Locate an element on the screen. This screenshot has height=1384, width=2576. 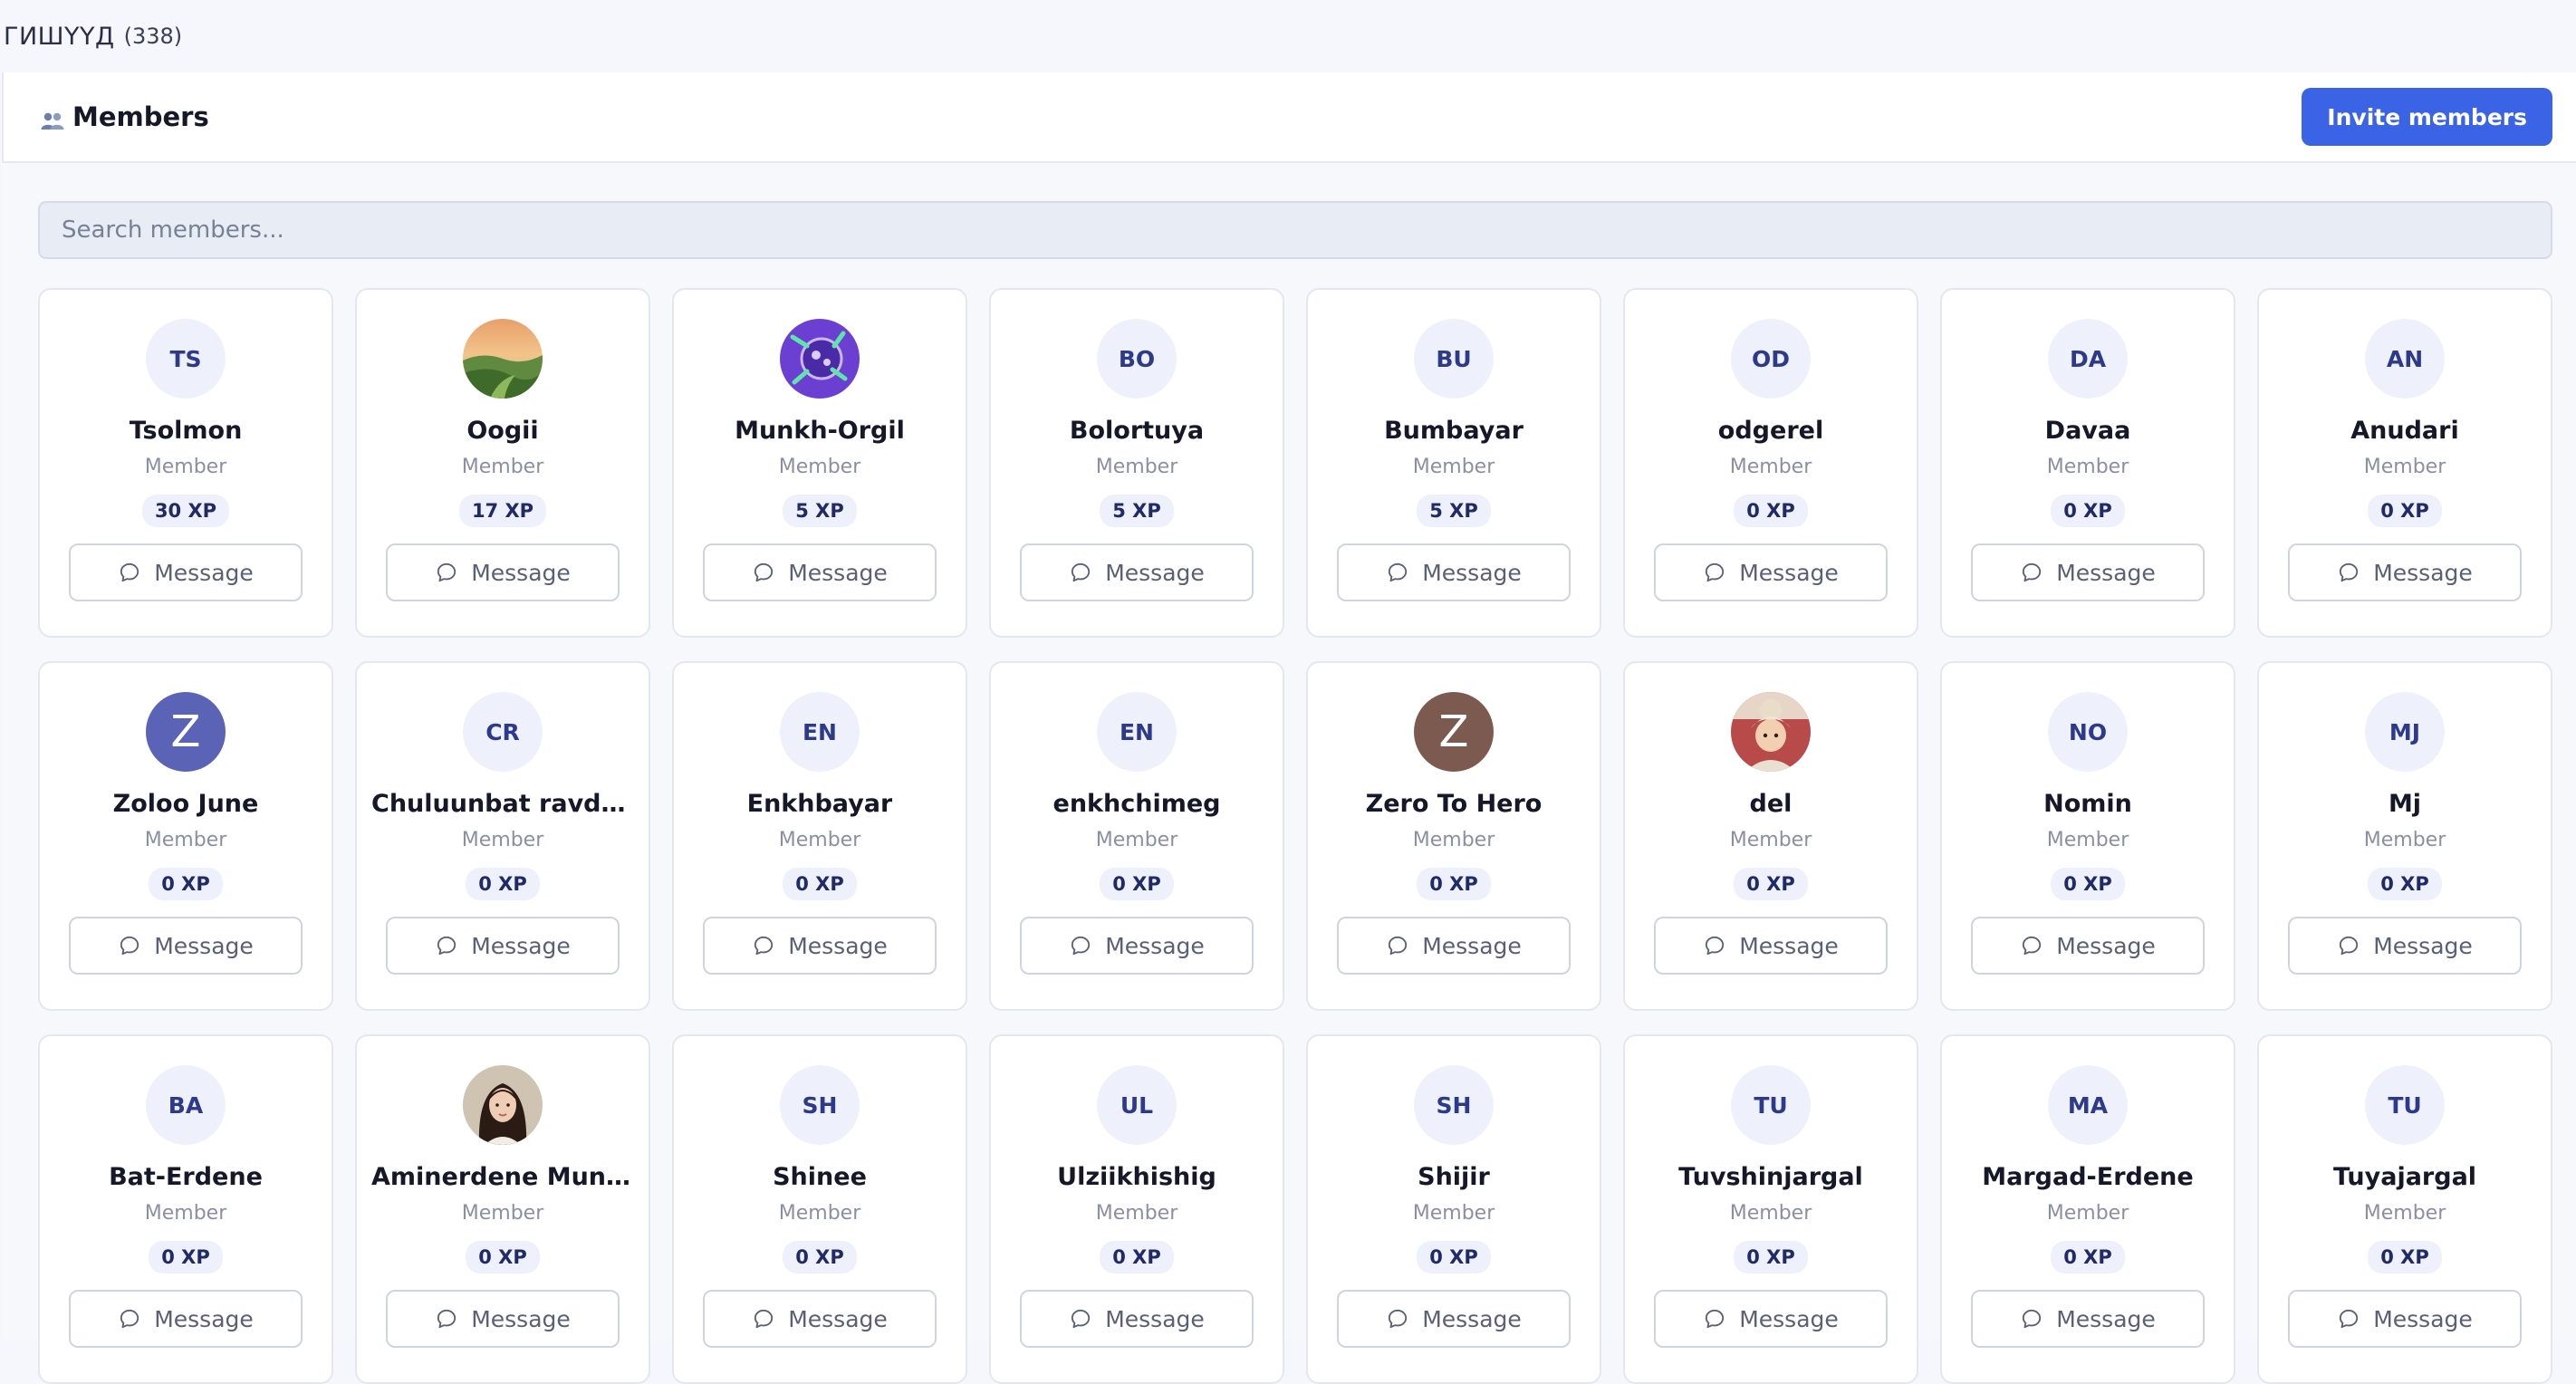
member-name: Enkhbayar is located at coordinates (820, 804).